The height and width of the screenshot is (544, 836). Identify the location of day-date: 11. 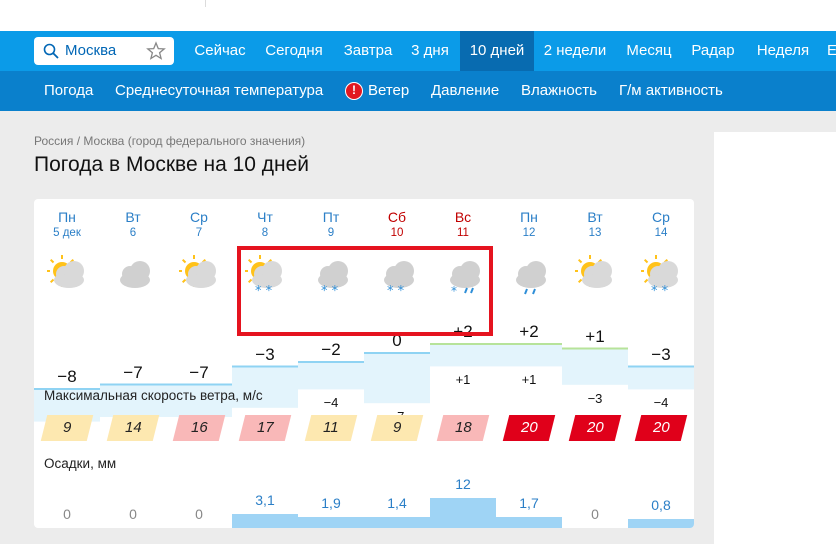
(463, 233).